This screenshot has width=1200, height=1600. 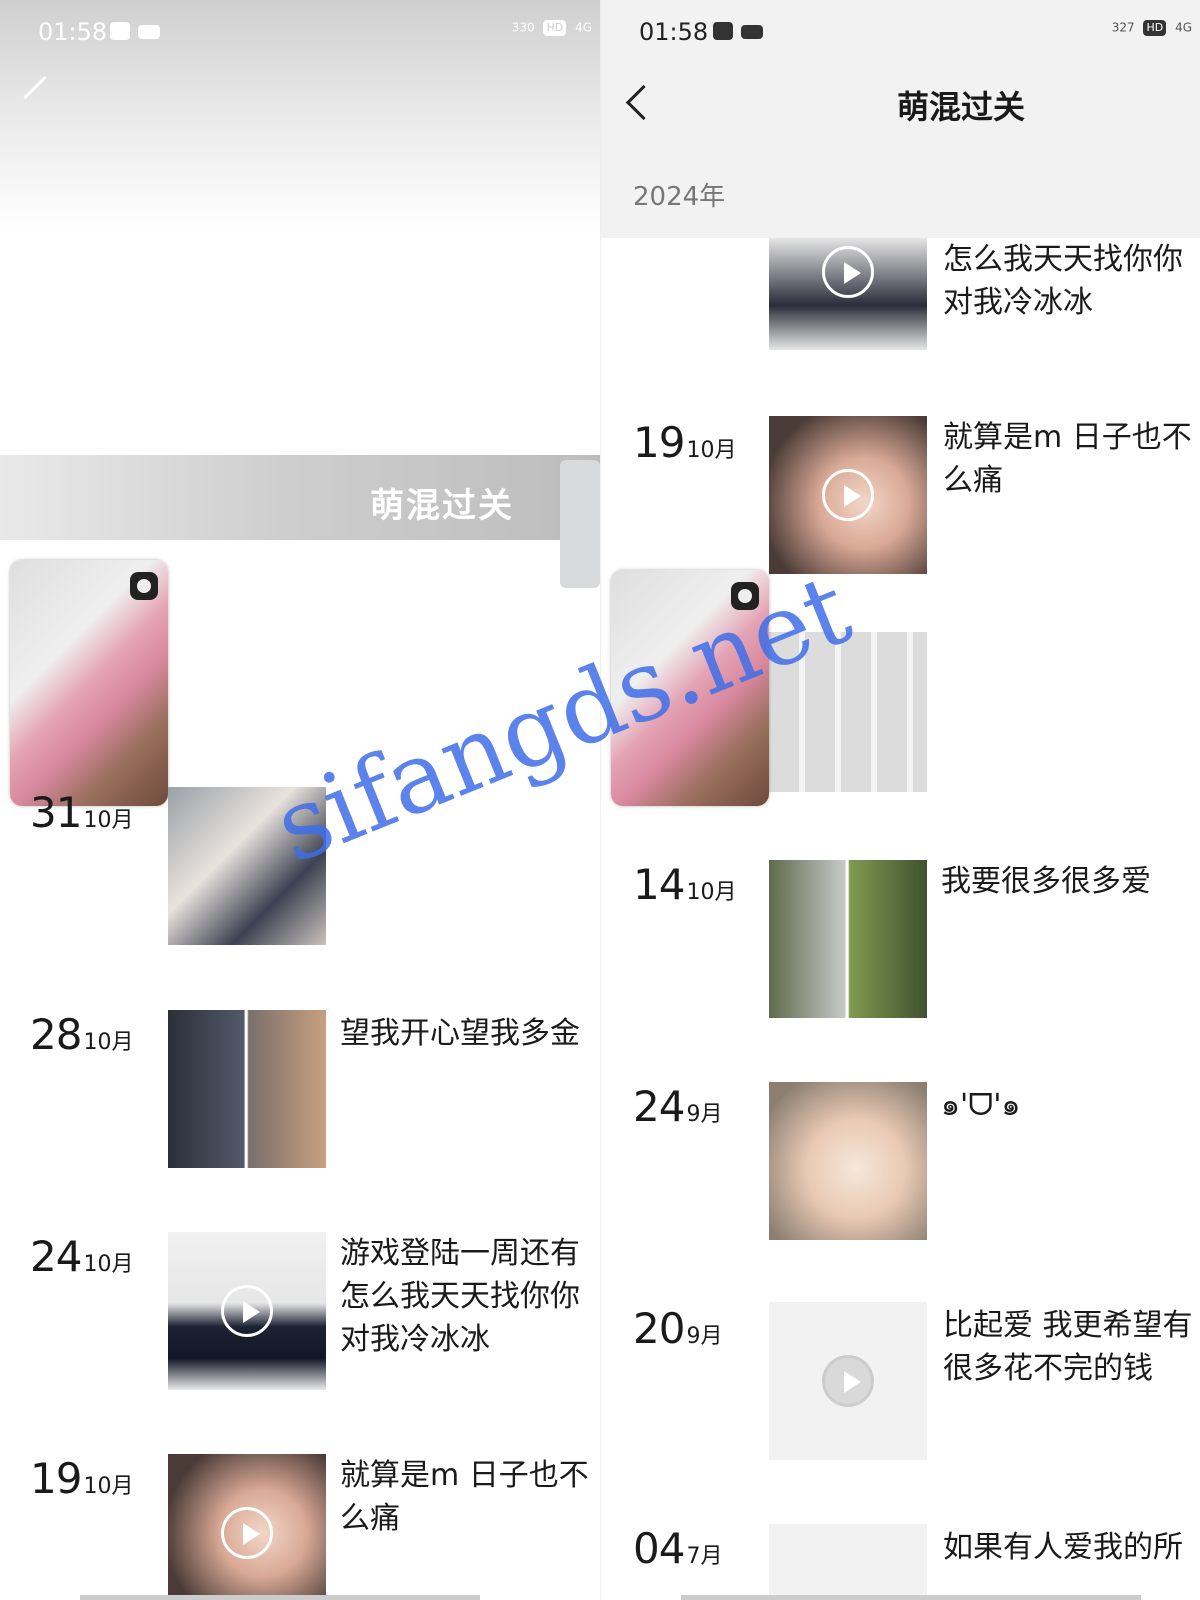 I want to click on entry-date: 3110月, so click(x=81, y=812).